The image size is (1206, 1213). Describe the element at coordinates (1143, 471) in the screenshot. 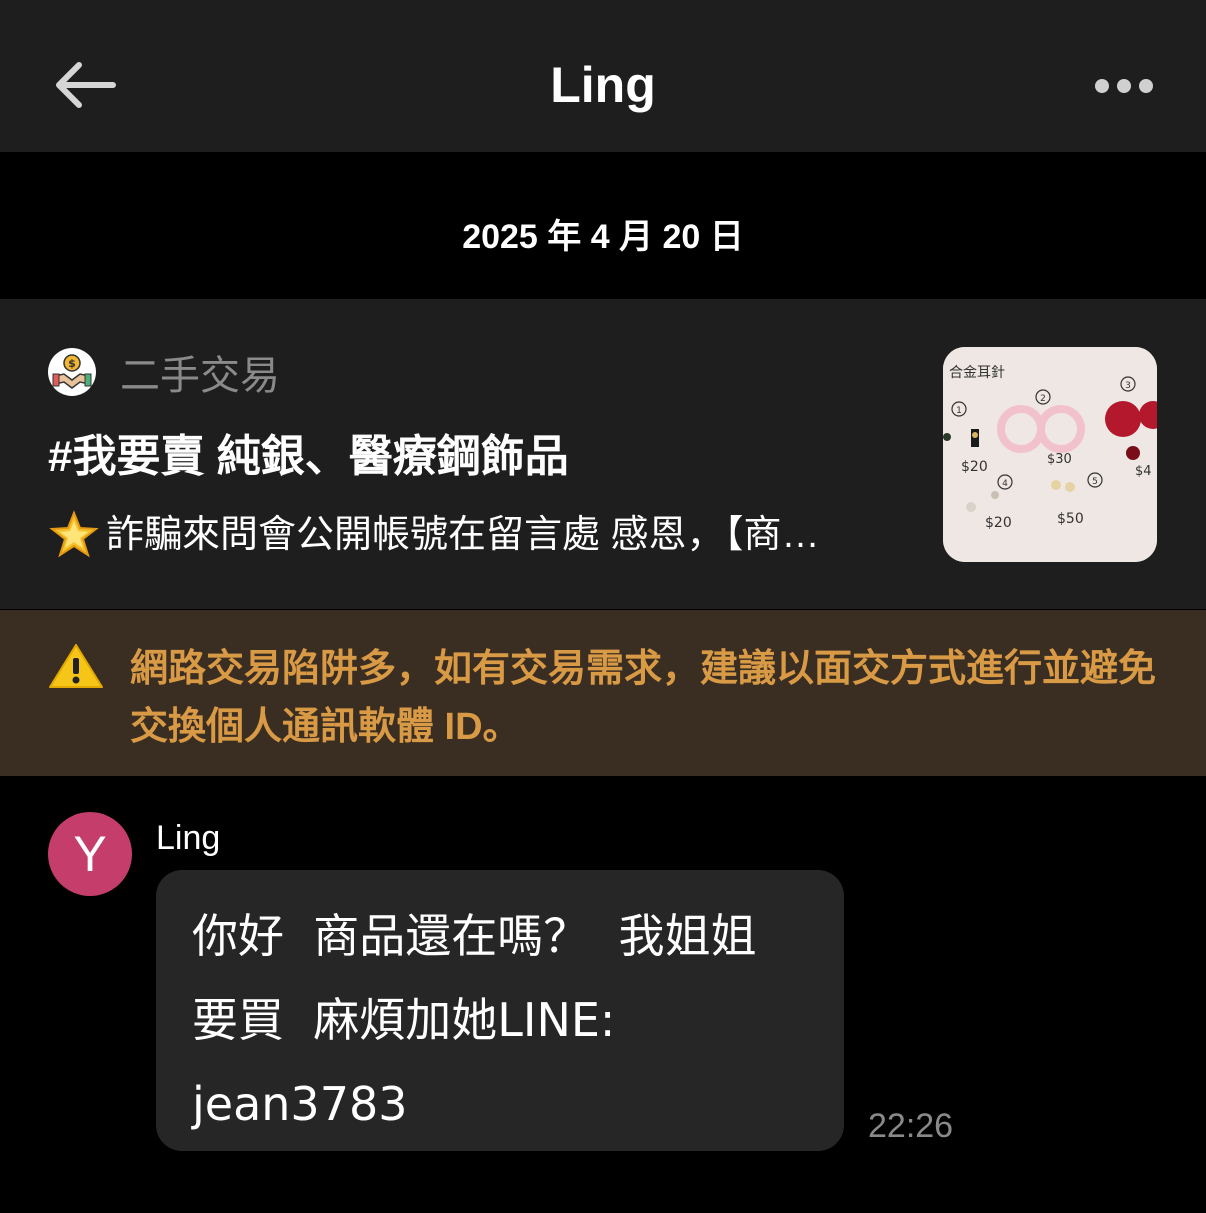

I see `thumb-price-3: $4` at that location.